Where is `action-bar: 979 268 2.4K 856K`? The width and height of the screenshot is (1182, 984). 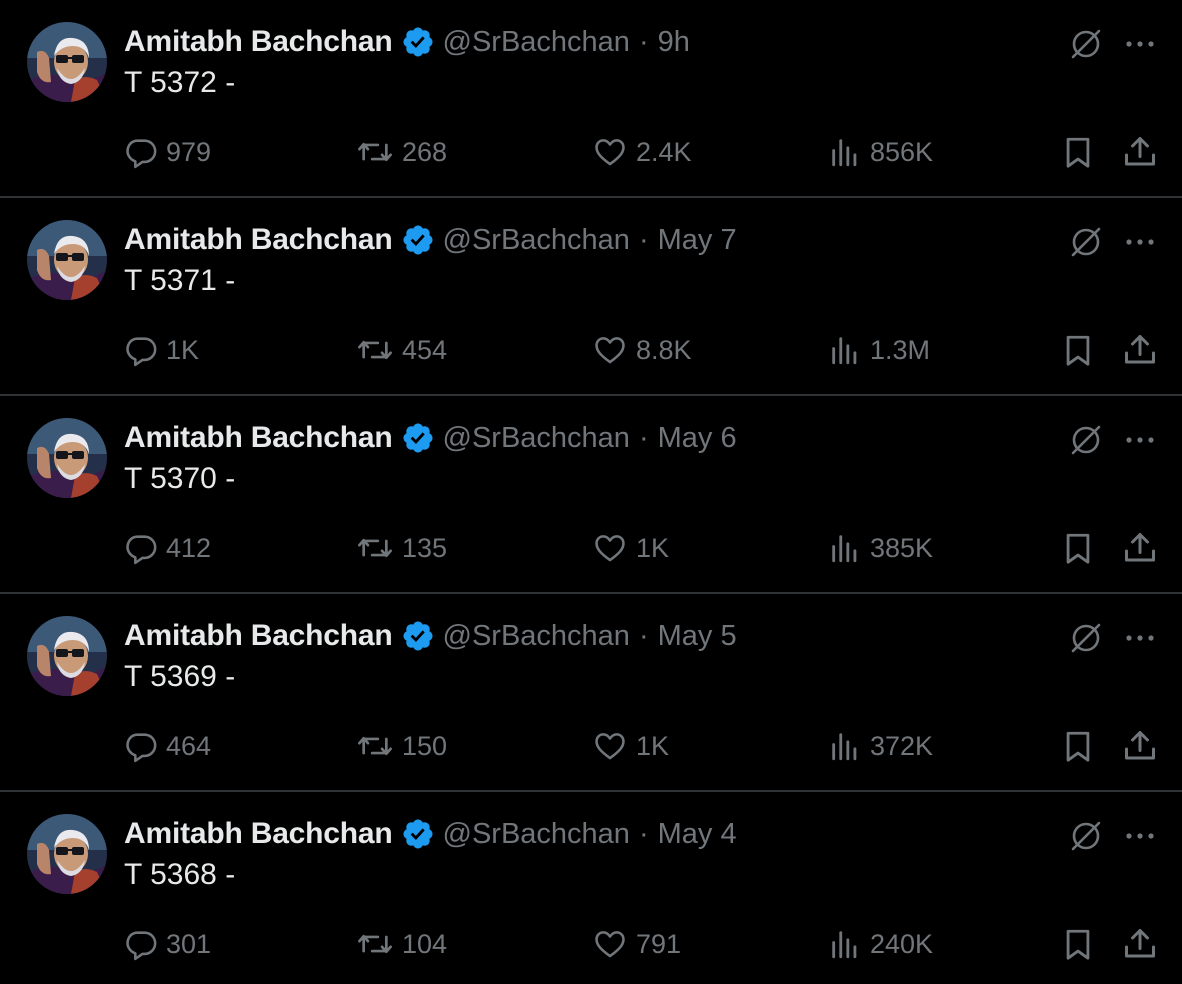 action-bar: 979 268 2.4K 856K is located at coordinates (591, 152).